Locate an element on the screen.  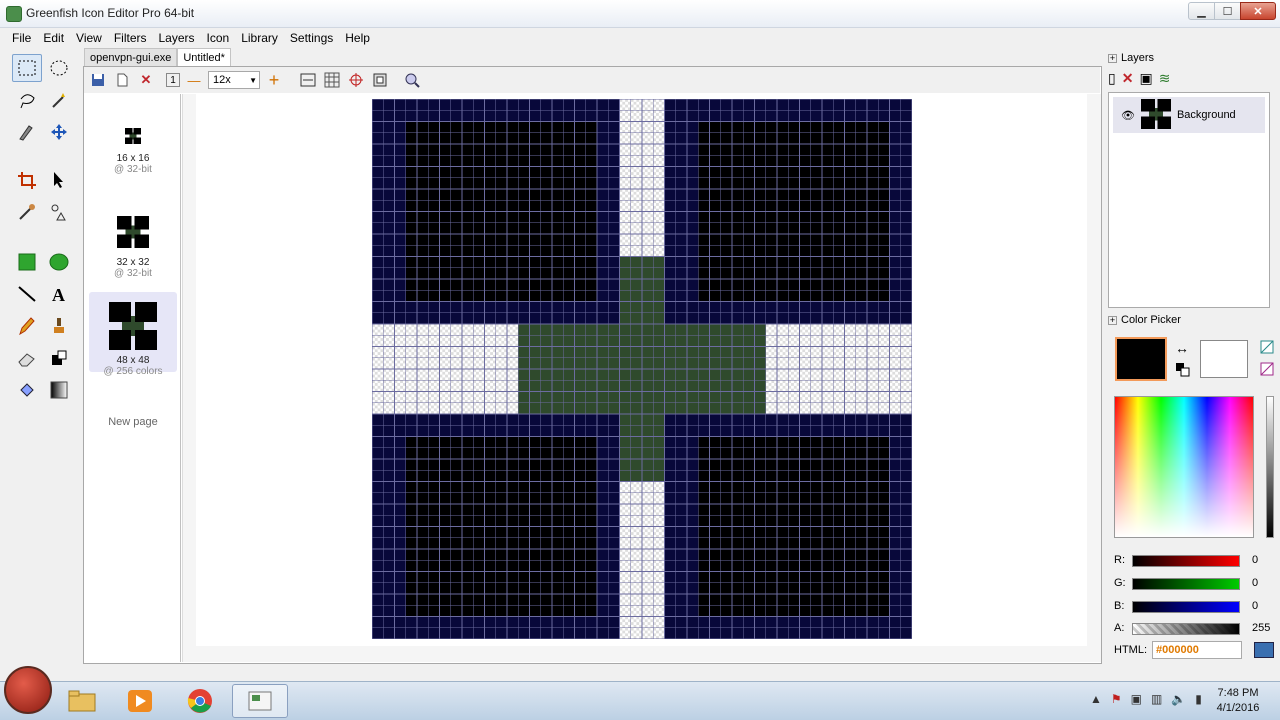
delete-layer-icon: ✕ is located at coordinates (1128, 78).